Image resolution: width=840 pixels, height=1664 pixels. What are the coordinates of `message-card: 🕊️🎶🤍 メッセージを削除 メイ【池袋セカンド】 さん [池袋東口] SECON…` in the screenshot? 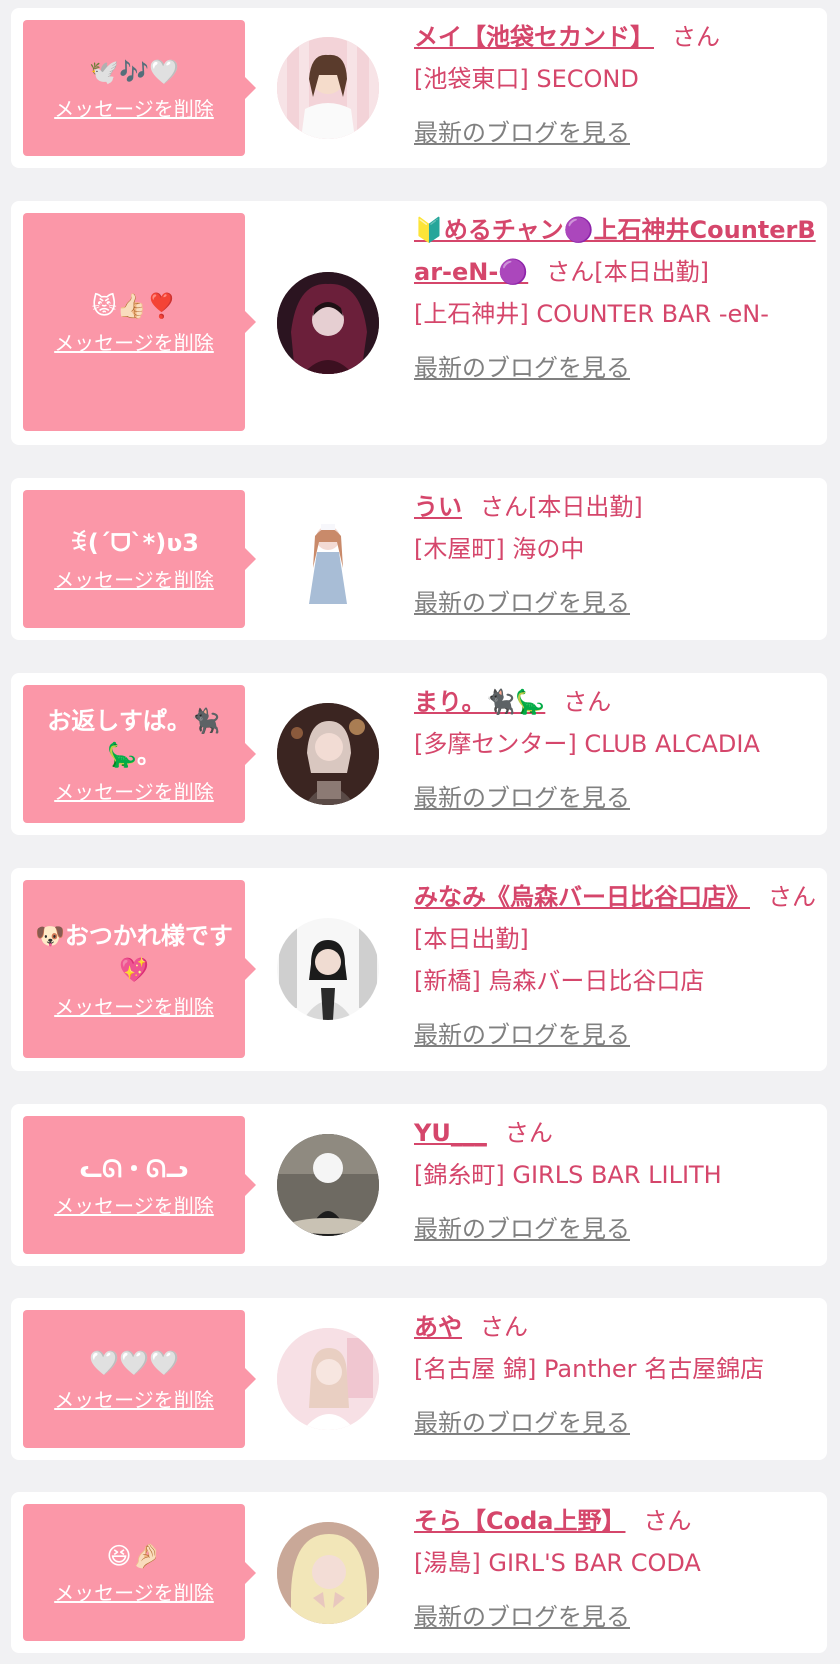 It's located at (419, 88).